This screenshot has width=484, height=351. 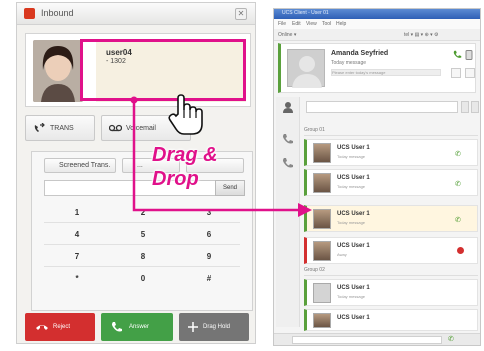 I want to click on drag-label-line2: Drop, so click(x=175, y=179).